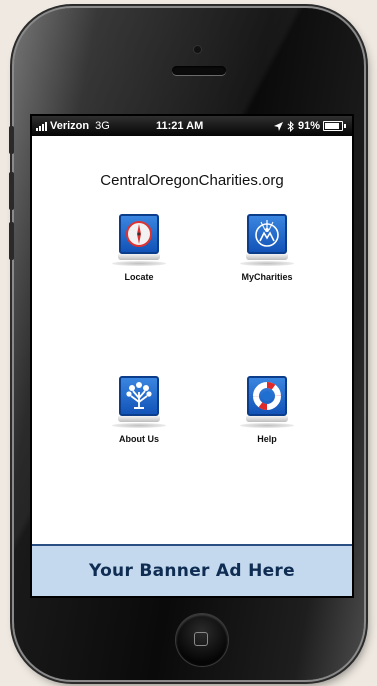  I want to click on earpiece-speaker, so click(199, 70).